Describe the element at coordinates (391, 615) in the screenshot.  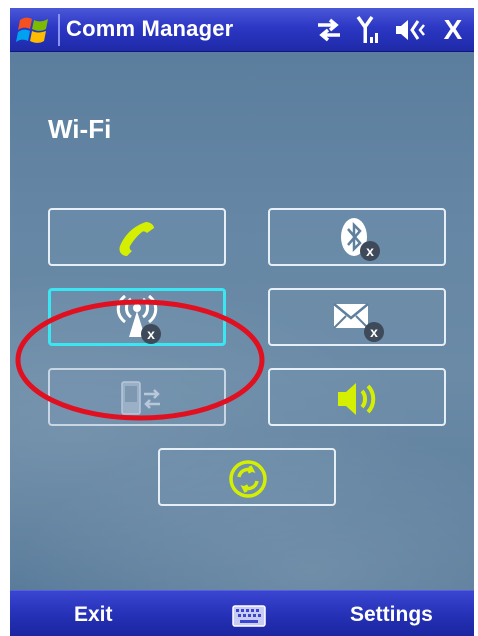
I see `settings-softkey: Settings` at that location.